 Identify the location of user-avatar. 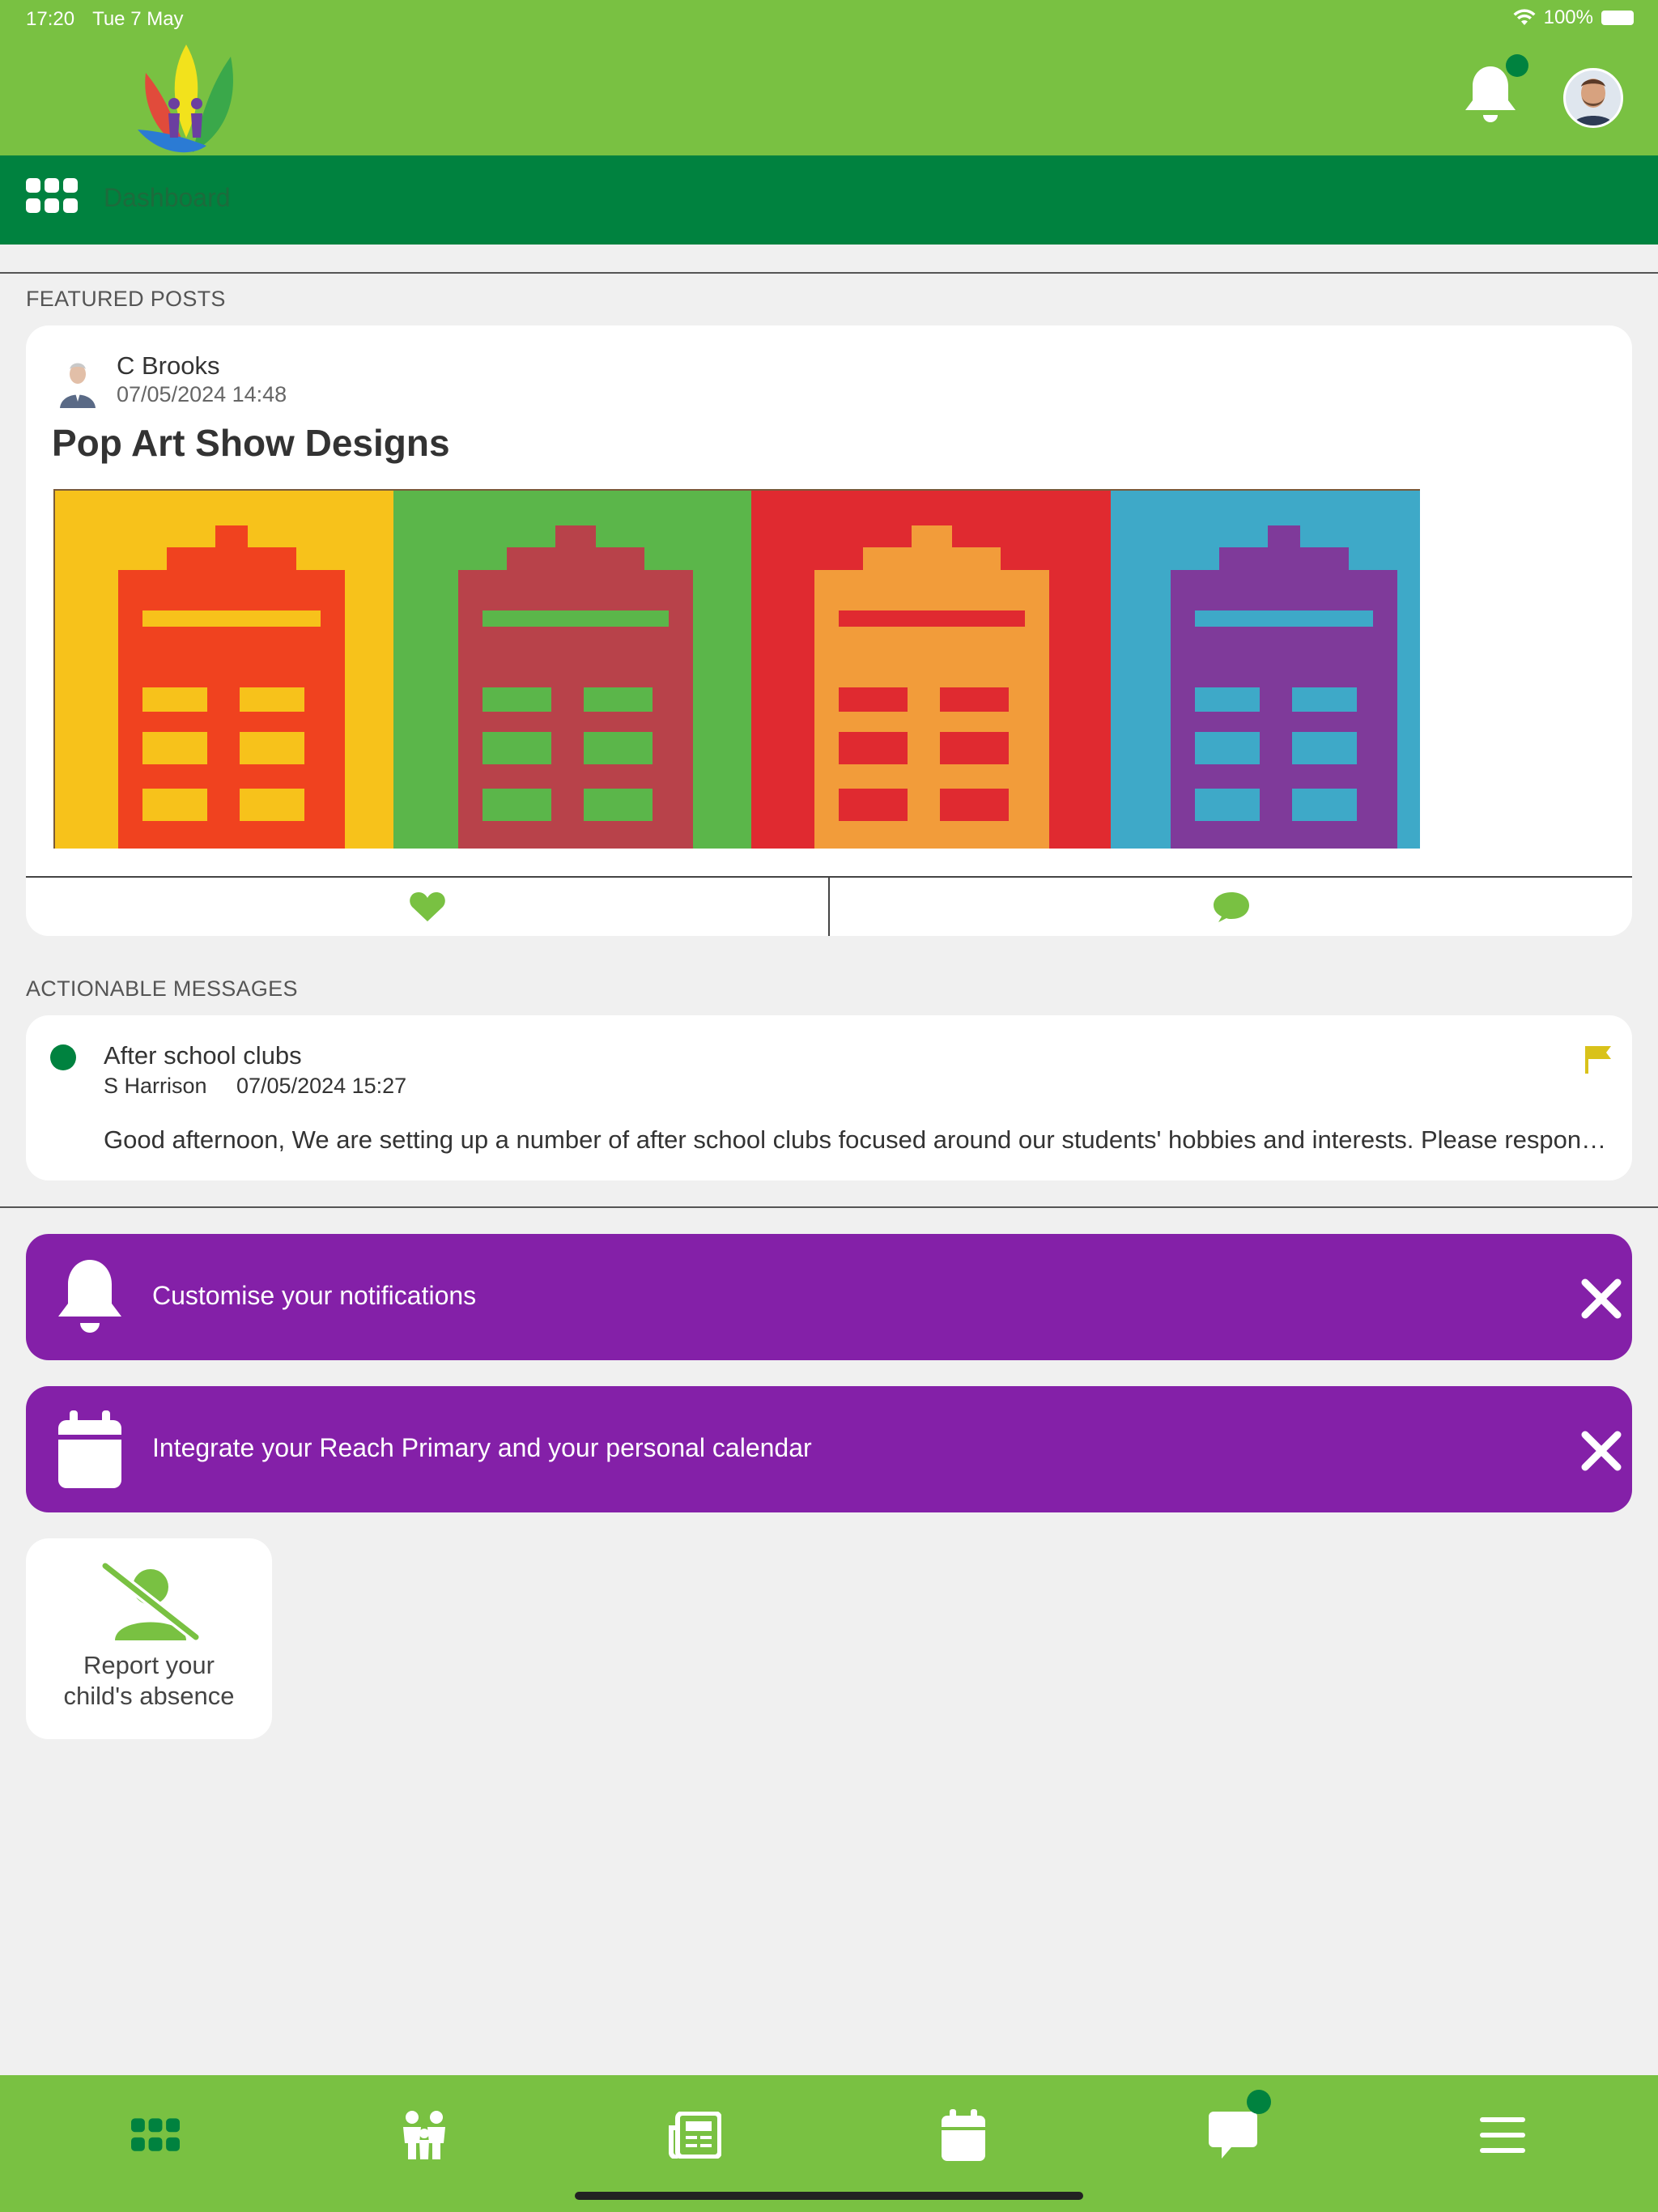
(1593, 98).